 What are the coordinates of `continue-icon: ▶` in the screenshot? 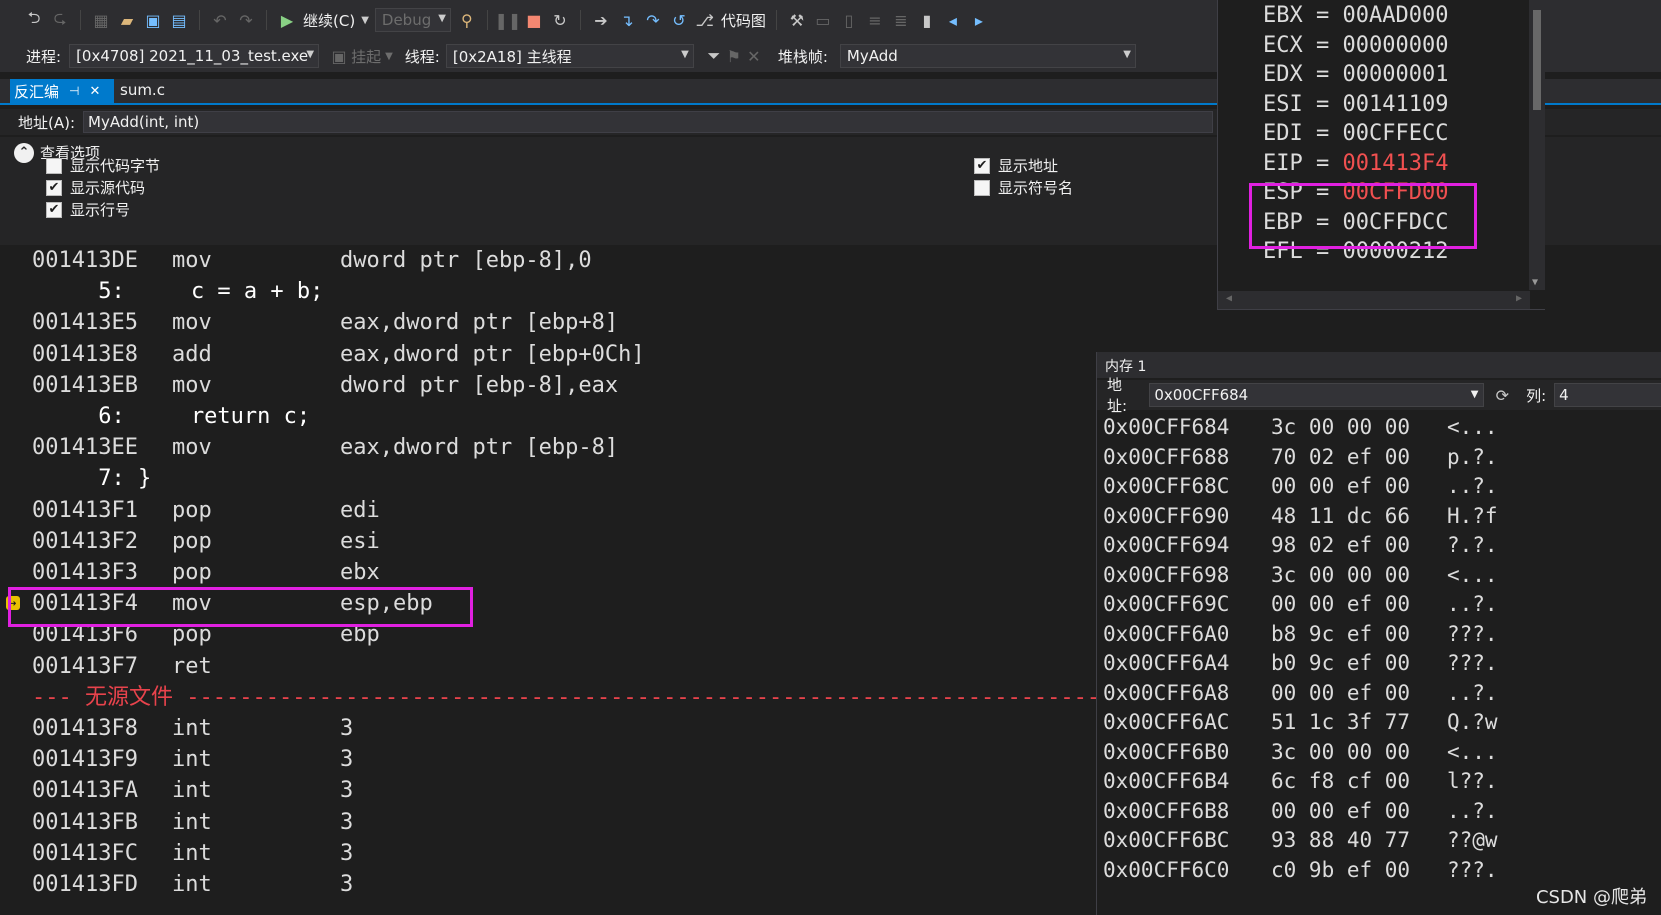 It's located at (287, 20).